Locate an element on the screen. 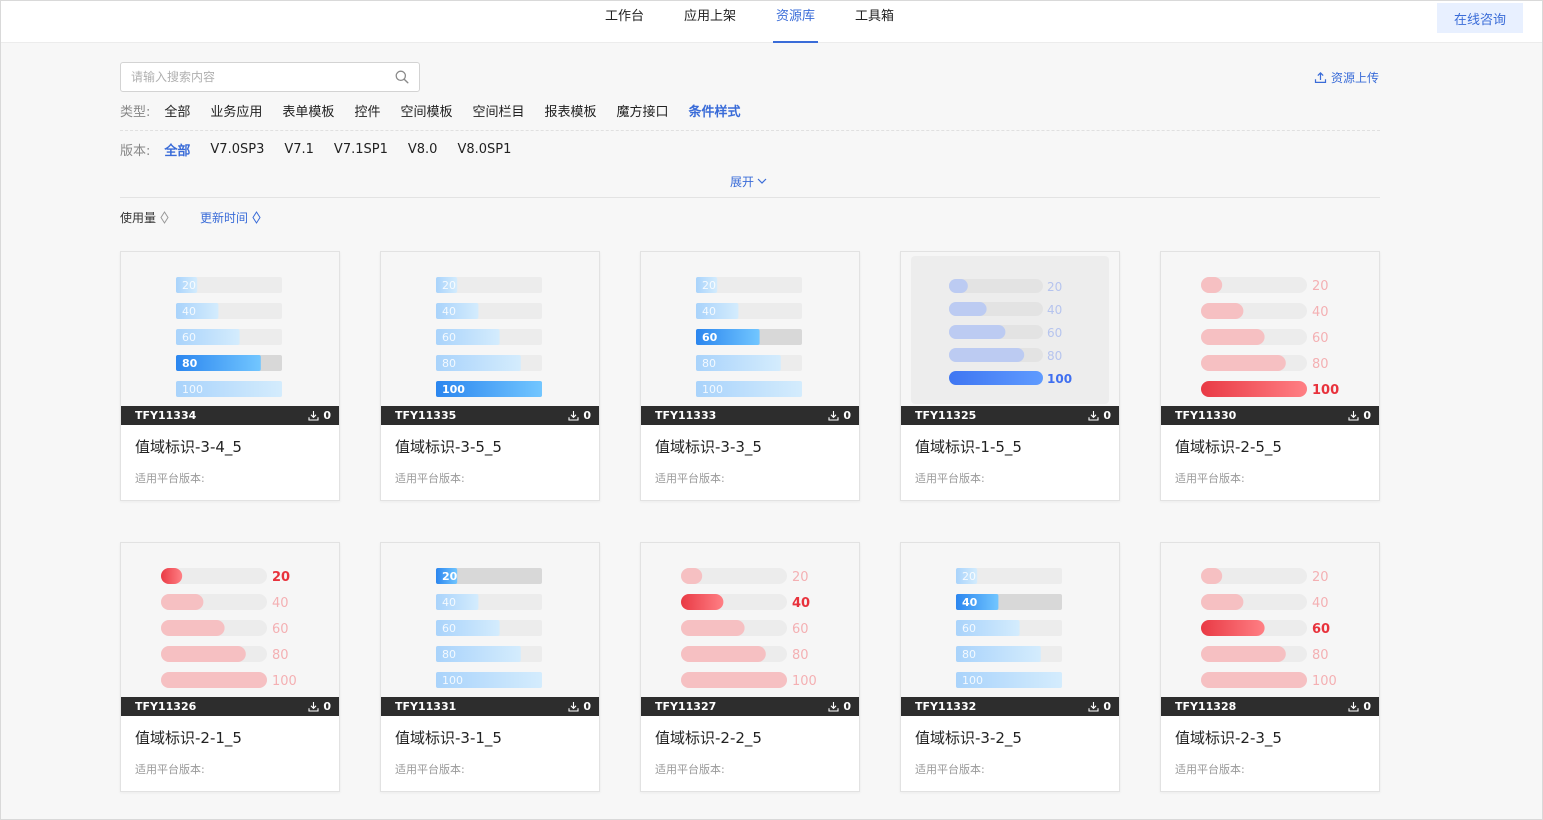 The image size is (1543, 820). resource-card: 20 40 60 80 100 TFY11325 0 值域标识-1-5_5 适用平台版本: is located at coordinates (1010, 376).